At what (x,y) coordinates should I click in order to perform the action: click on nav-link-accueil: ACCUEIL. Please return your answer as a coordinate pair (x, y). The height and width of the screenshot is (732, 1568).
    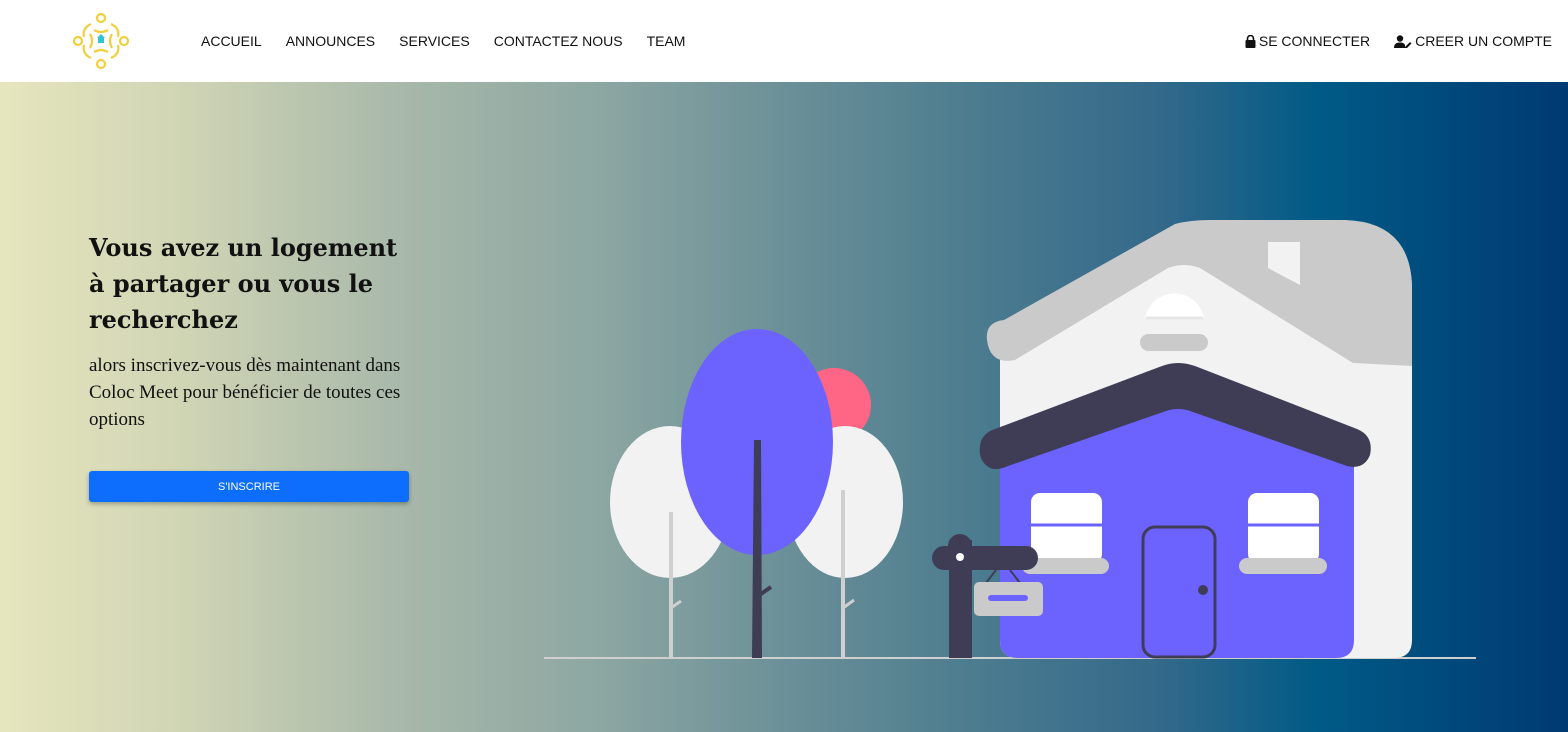
    Looking at the image, I should click on (231, 41).